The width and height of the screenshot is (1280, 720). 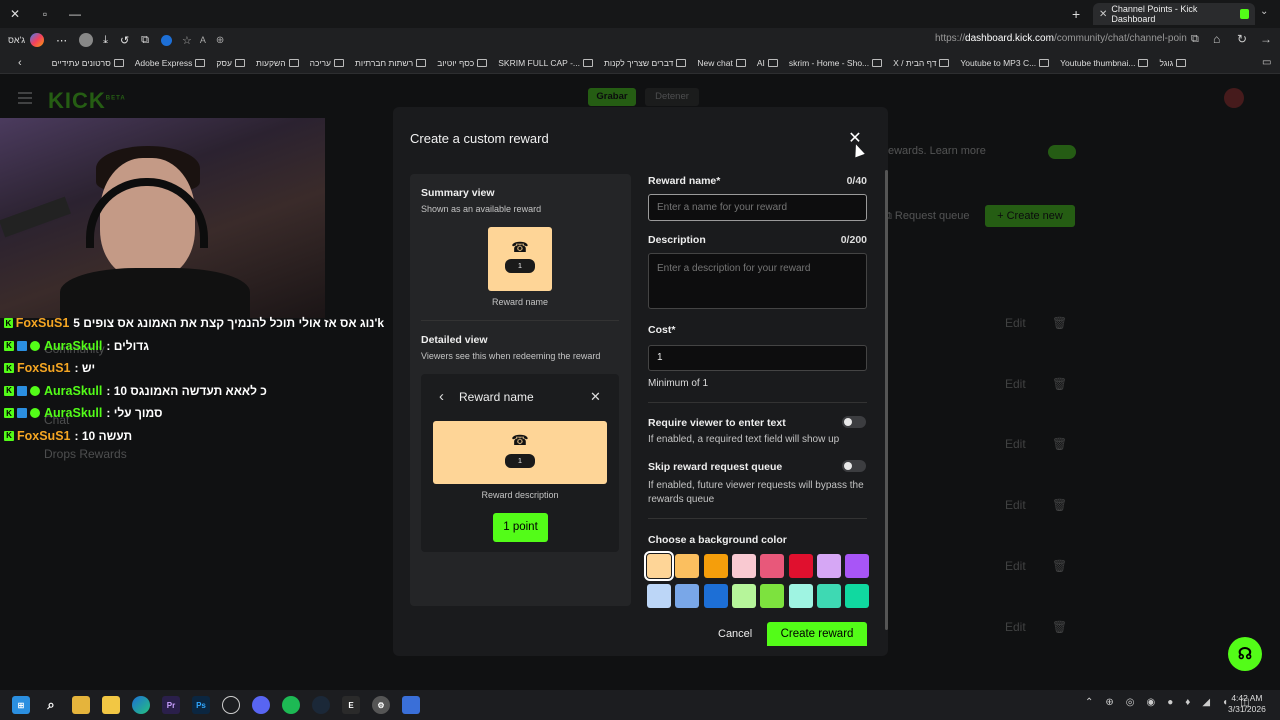 What do you see at coordinates (817, 634) in the screenshot?
I see `create-reward-button: Create reward` at bounding box center [817, 634].